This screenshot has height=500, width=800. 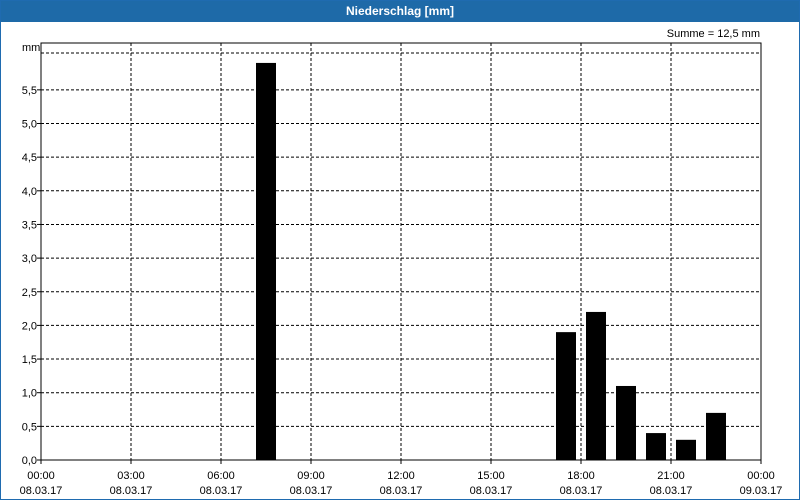 I want to click on y-tick-label: 5,5, so click(x=29, y=91).